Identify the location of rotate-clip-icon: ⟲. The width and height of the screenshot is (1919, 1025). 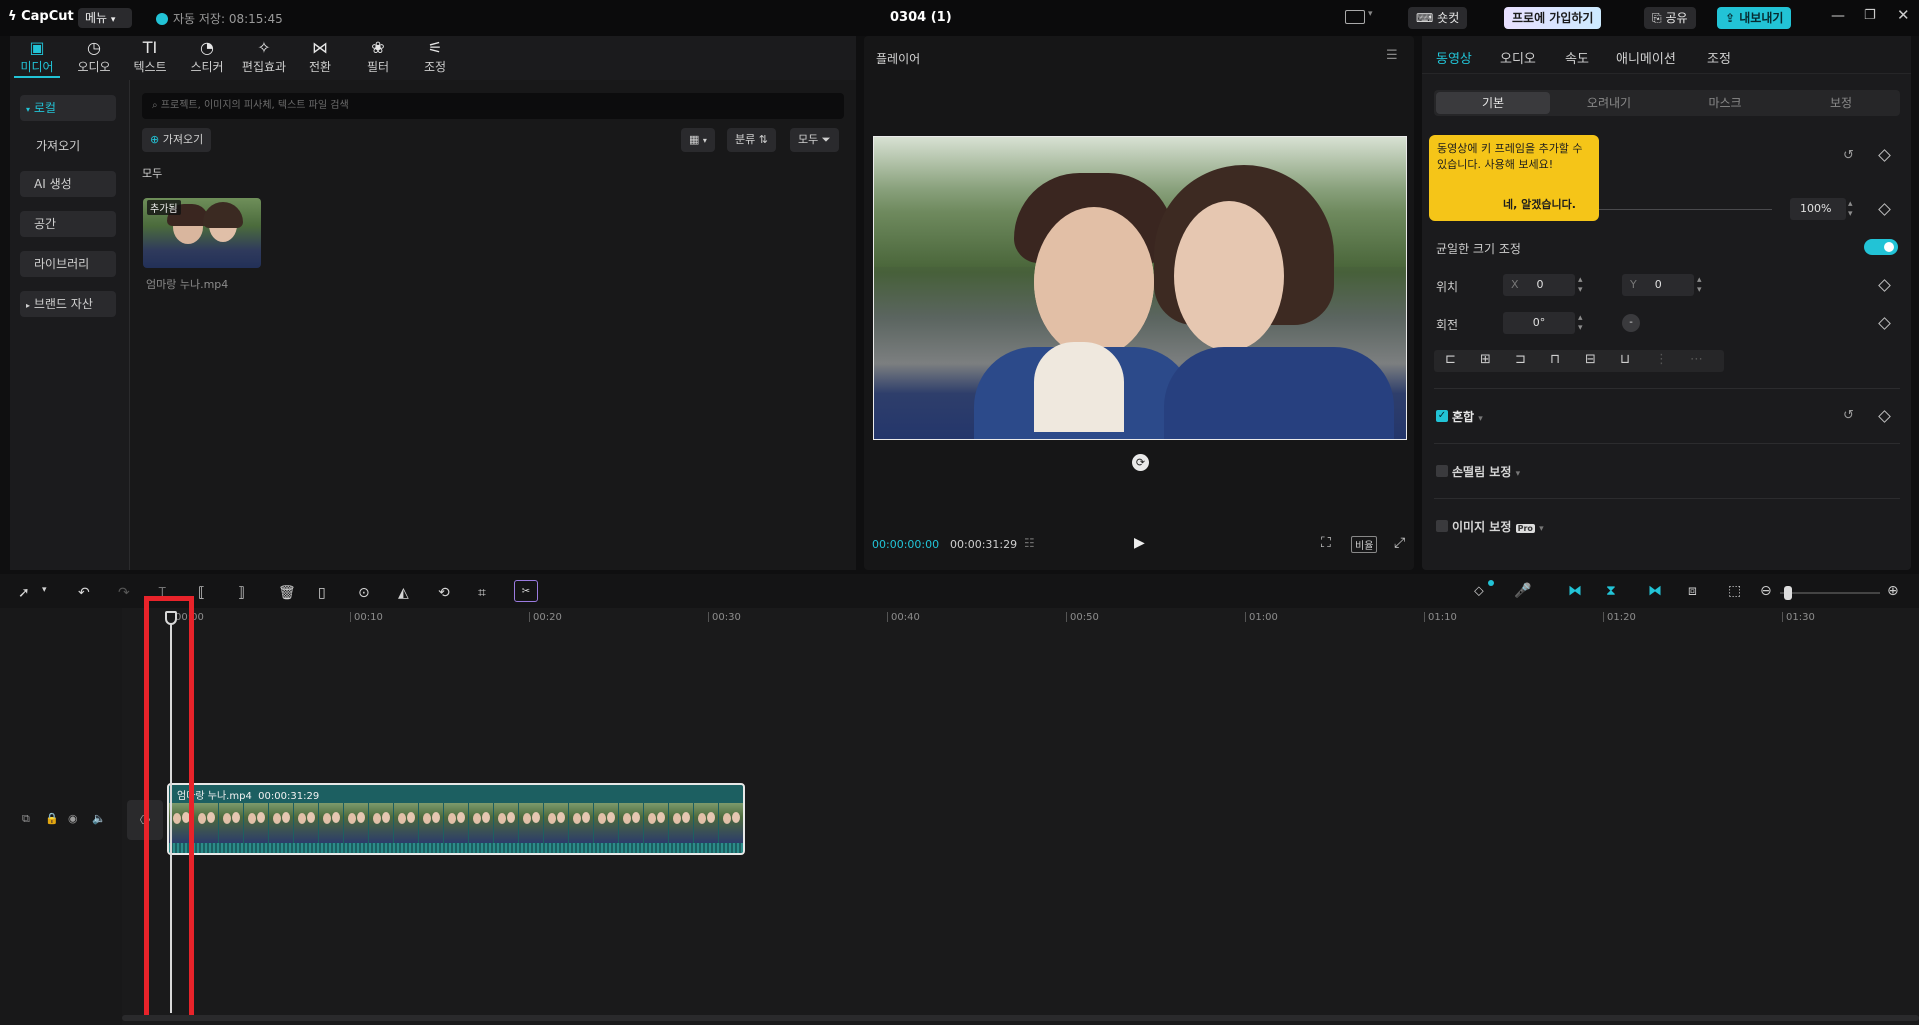
(444, 593).